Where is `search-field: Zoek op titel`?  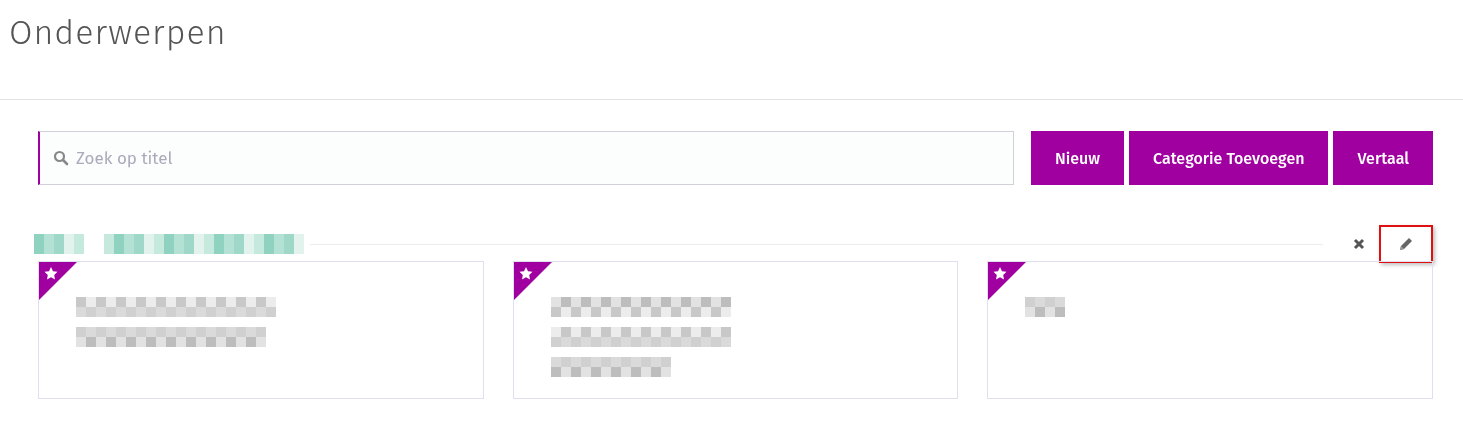 search-field: Zoek op titel is located at coordinates (526, 158).